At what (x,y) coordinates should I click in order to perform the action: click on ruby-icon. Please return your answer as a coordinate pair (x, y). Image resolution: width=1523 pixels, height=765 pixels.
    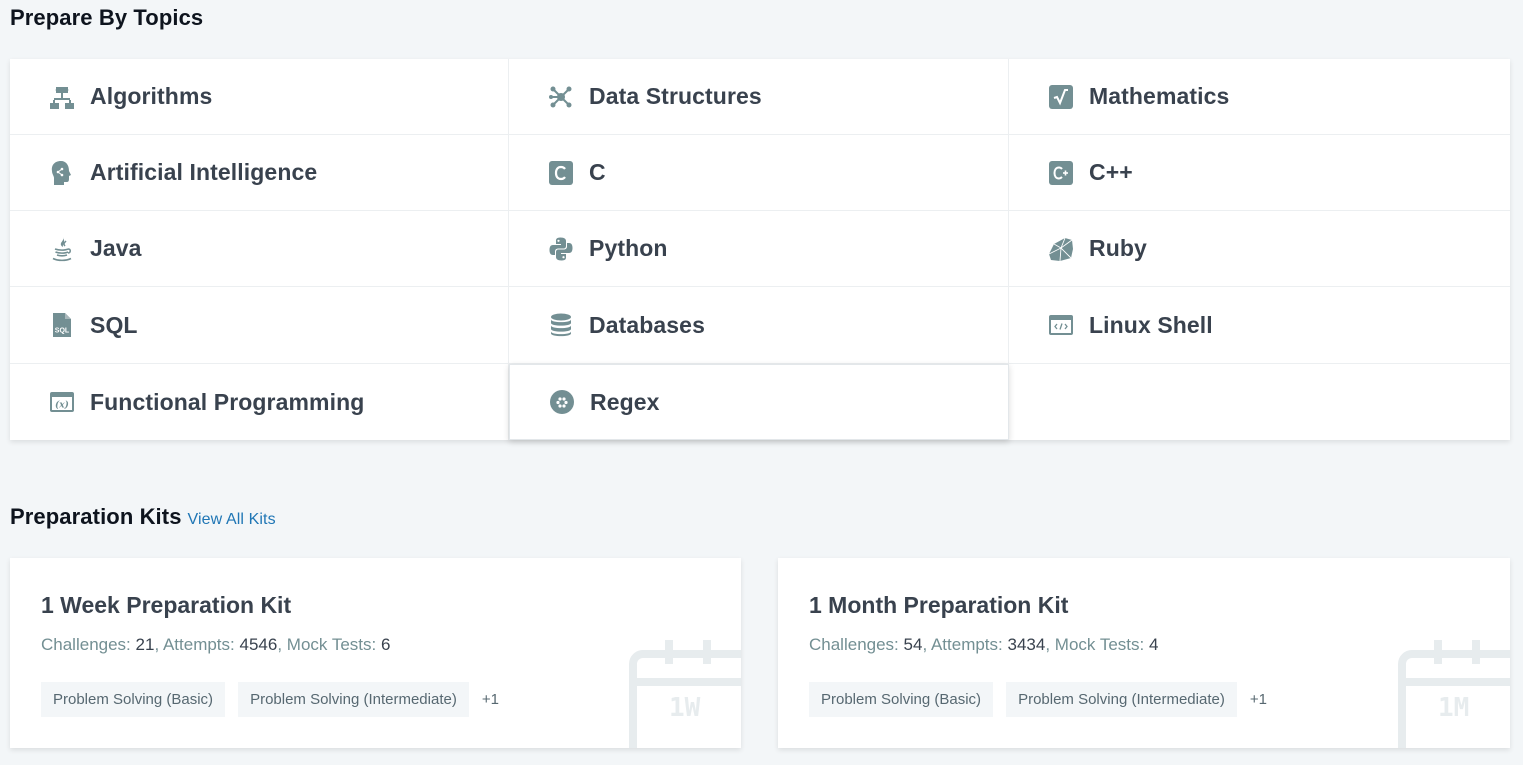
    Looking at the image, I should click on (1061, 249).